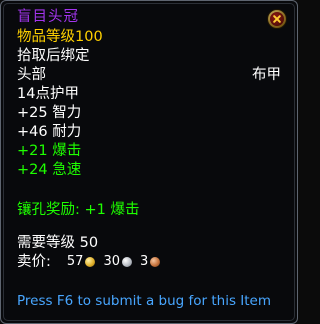  What do you see at coordinates (49, 132) in the screenshot?
I see `stat-stamina: +46 耐力` at bounding box center [49, 132].